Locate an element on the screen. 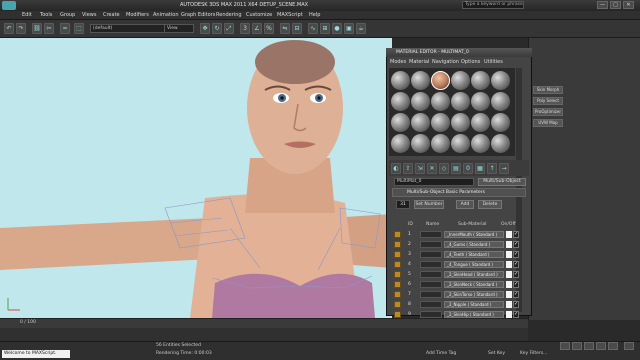 This screenshot has height=360, width=640. sub-material-row: 5 _2_SkinHead ( Standard ) ✓ is located at coordinates (456, 274).